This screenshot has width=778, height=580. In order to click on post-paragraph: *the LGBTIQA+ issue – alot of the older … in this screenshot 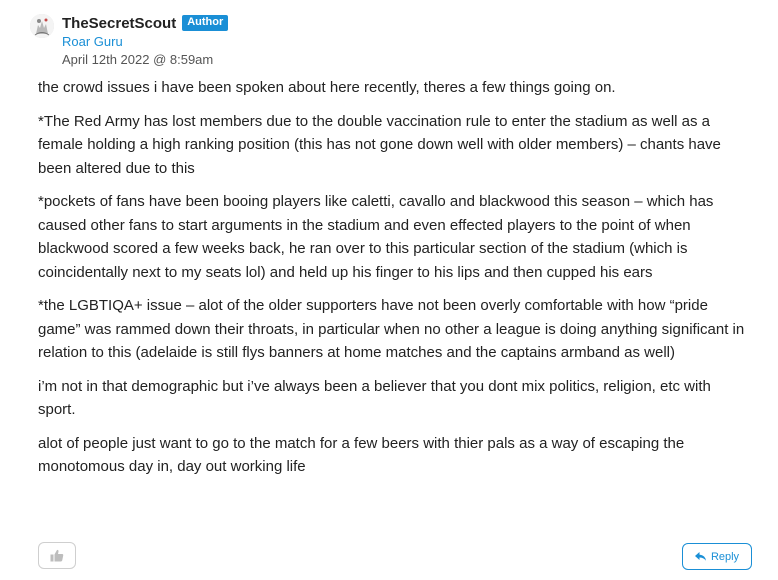, I will do `click(391, 329)`.